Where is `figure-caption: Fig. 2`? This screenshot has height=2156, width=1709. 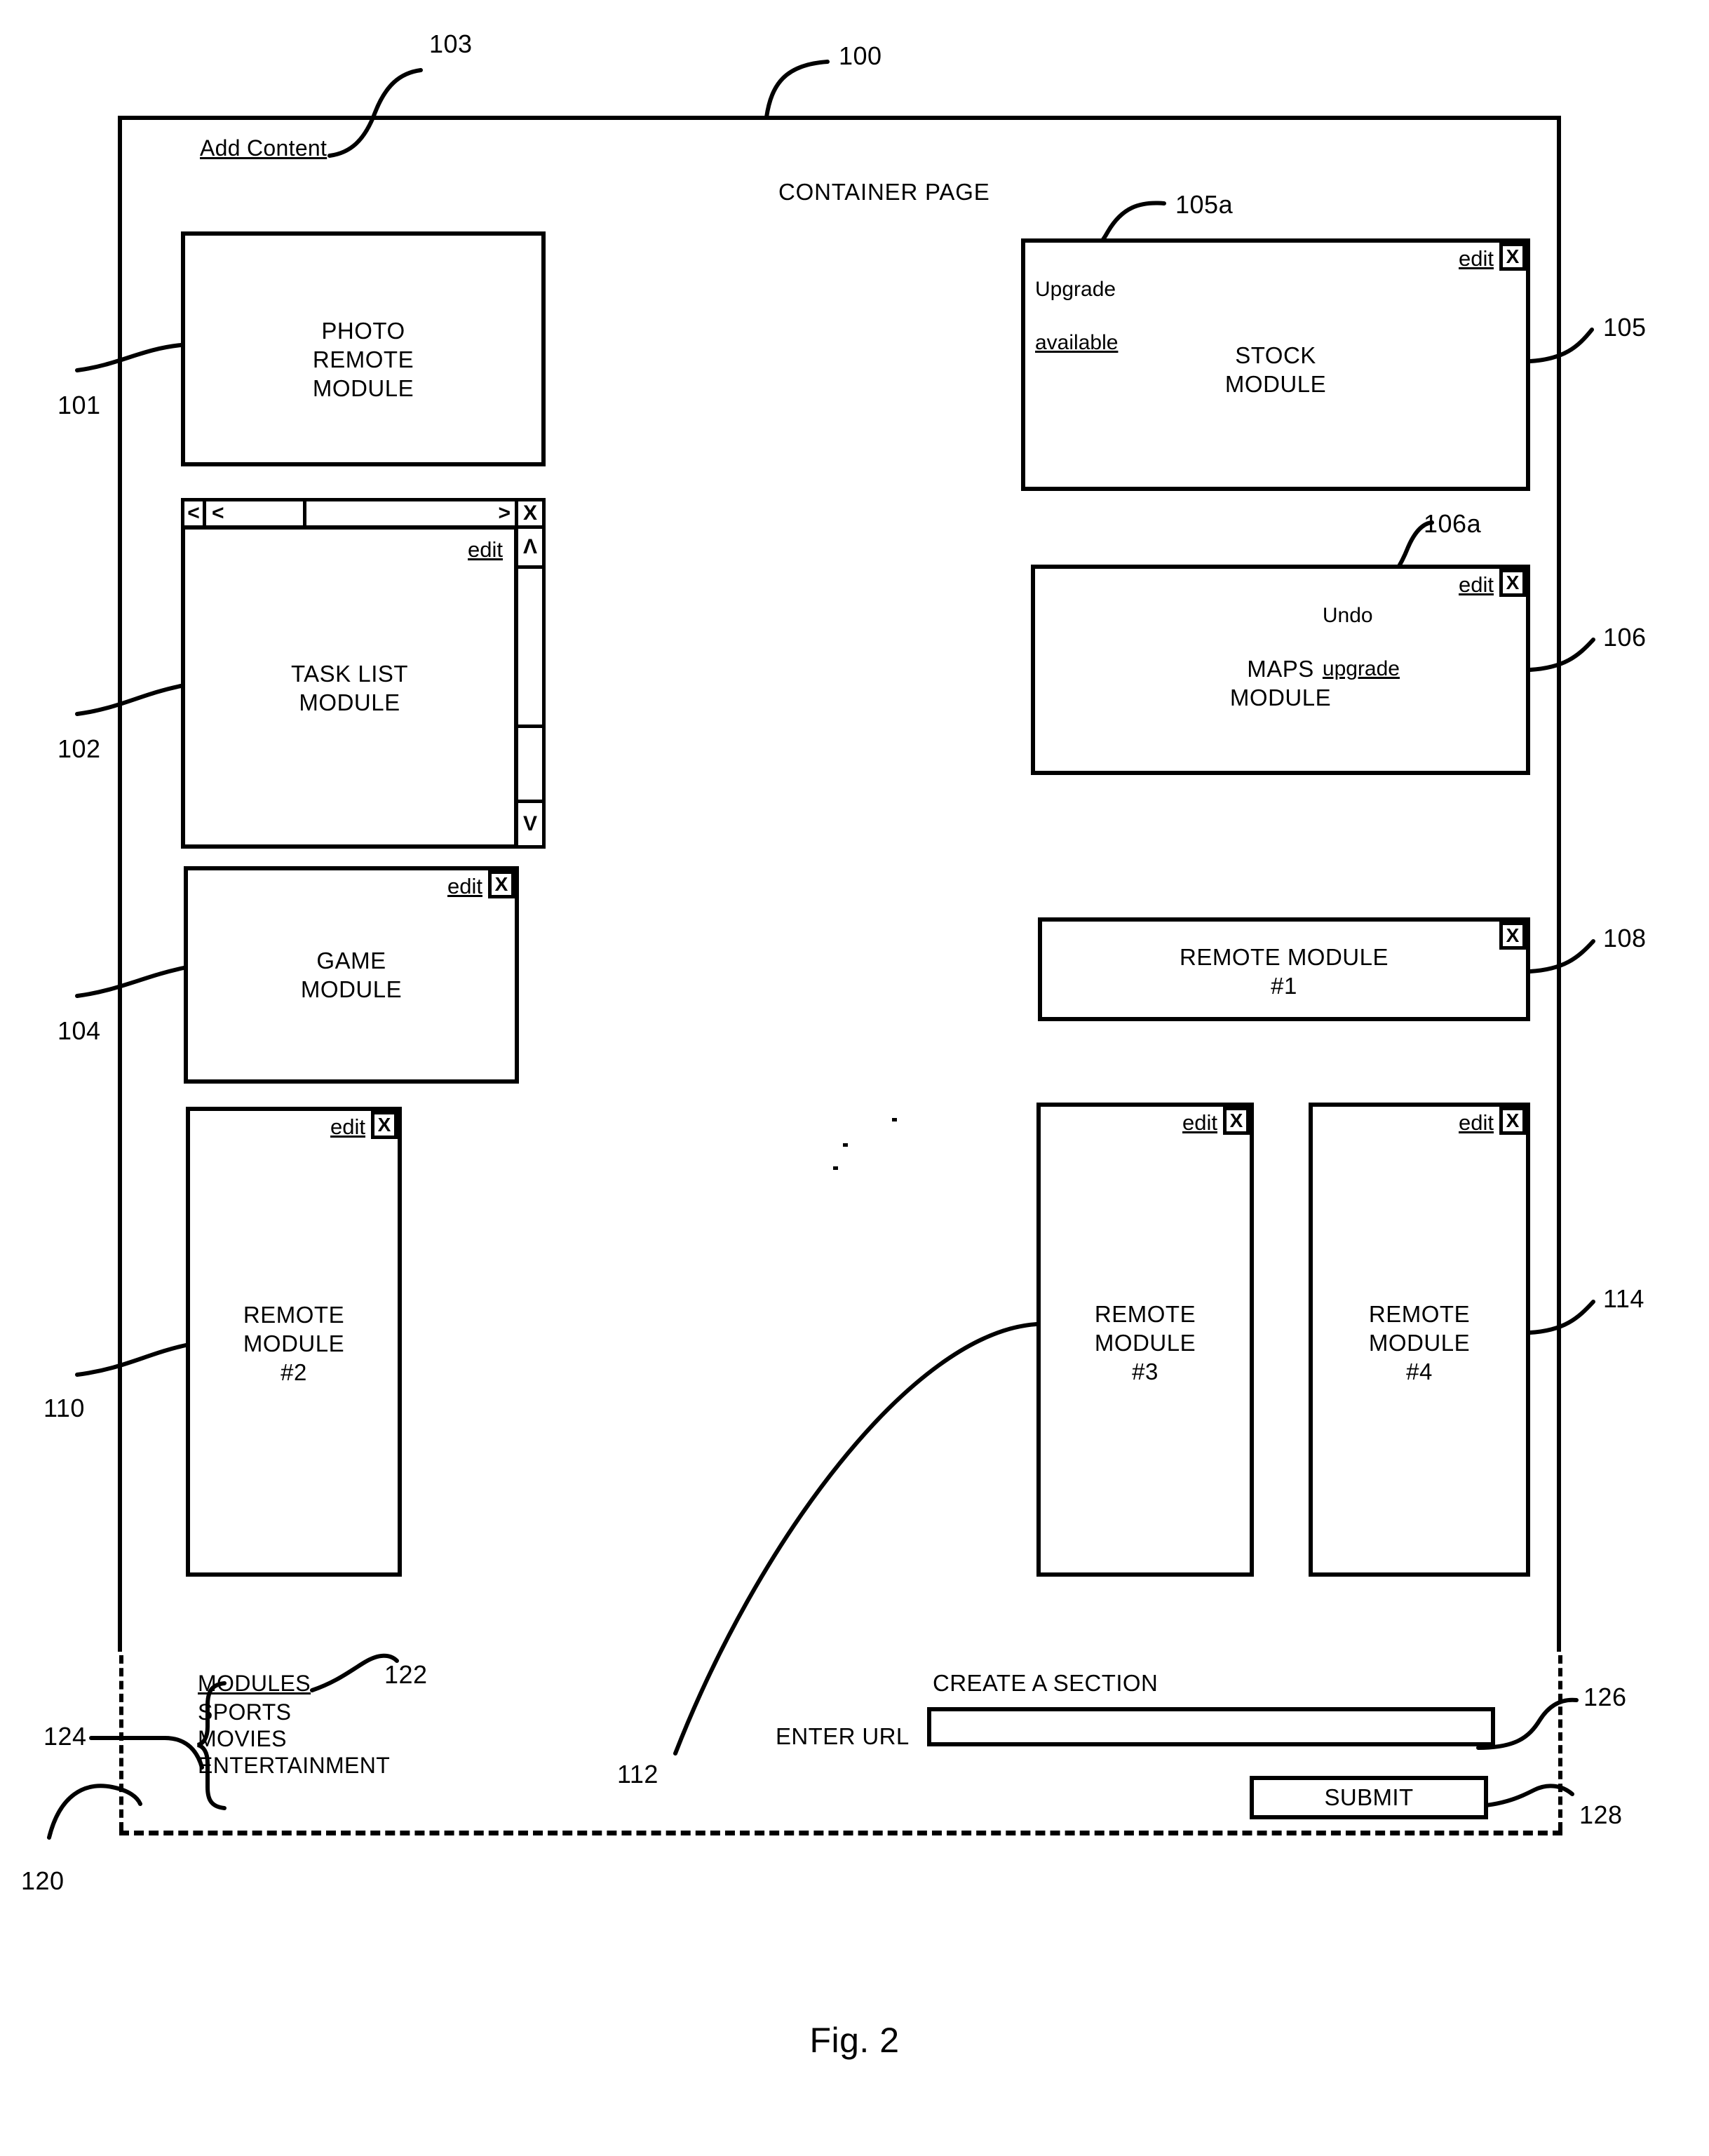
figure-caption: Fig. 2 is located at coordinates (854, 2040).